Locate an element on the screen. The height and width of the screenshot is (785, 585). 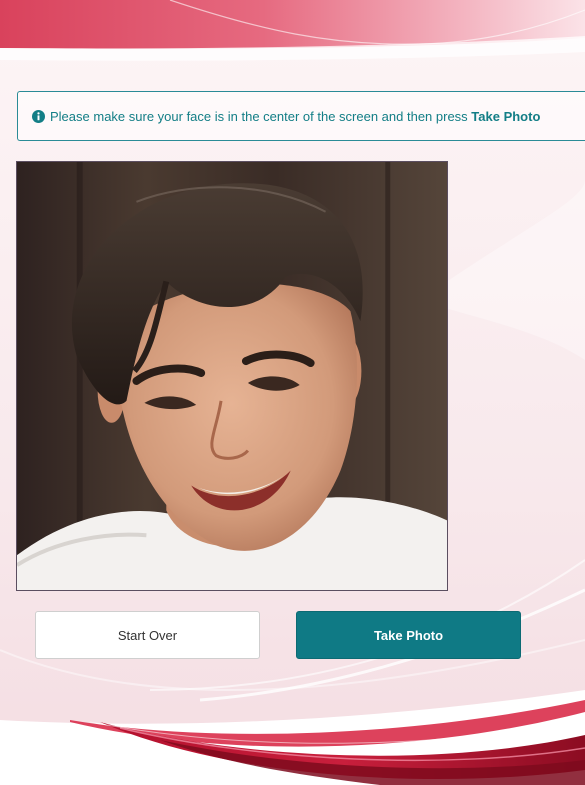
info-circle-icon is located at coordinates (38, 116).